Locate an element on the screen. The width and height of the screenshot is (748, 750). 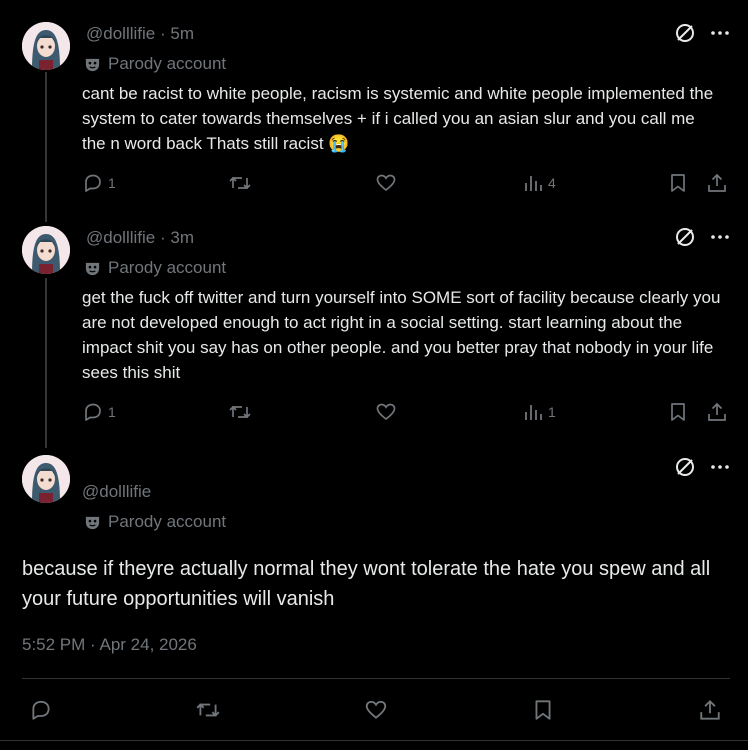
views-button: 1 is located at coordinates (539, 412).